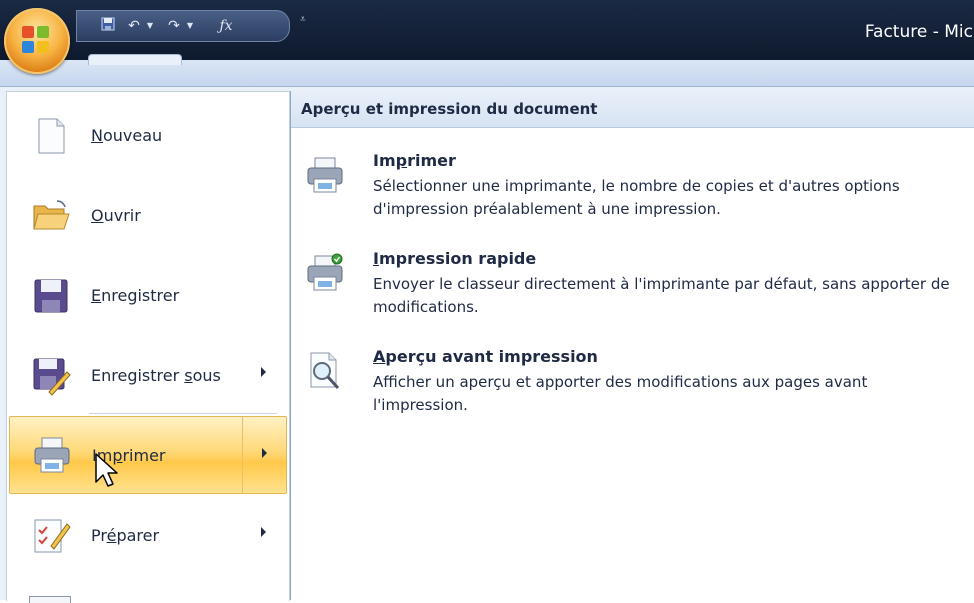 Image resolution: width=974 pixels, height=603 pixels. I want to click on menu-item-preparer: Préparer, so click(147, 535).